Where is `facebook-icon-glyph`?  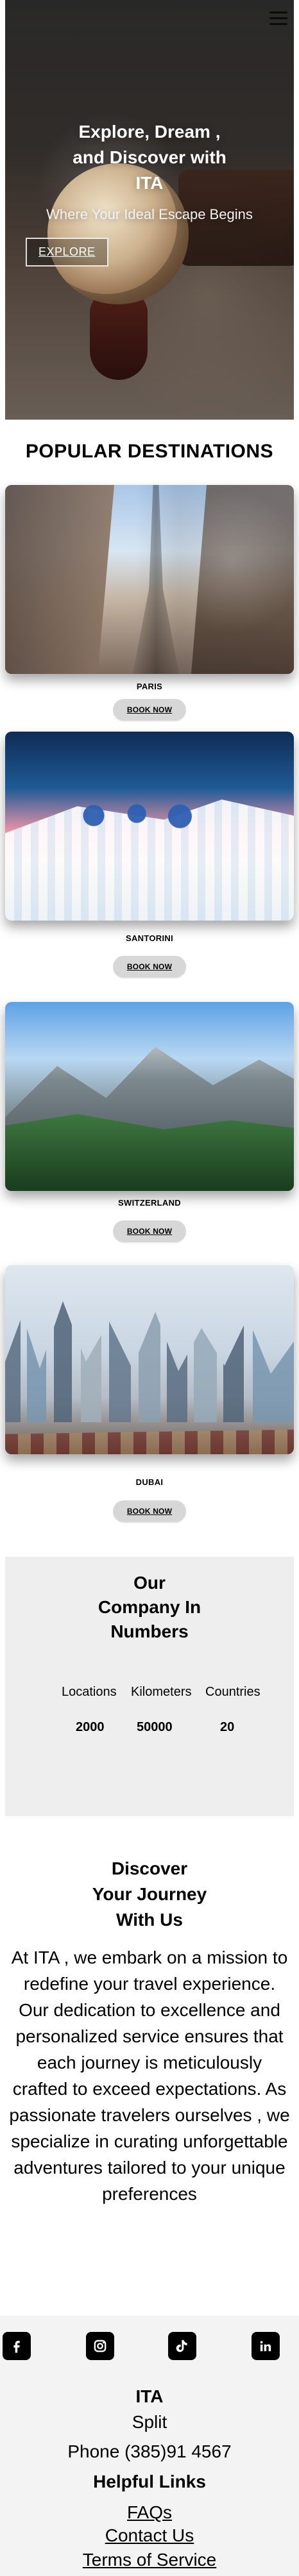 facebook-icon-glyph is located at coordinates (16, 2346).